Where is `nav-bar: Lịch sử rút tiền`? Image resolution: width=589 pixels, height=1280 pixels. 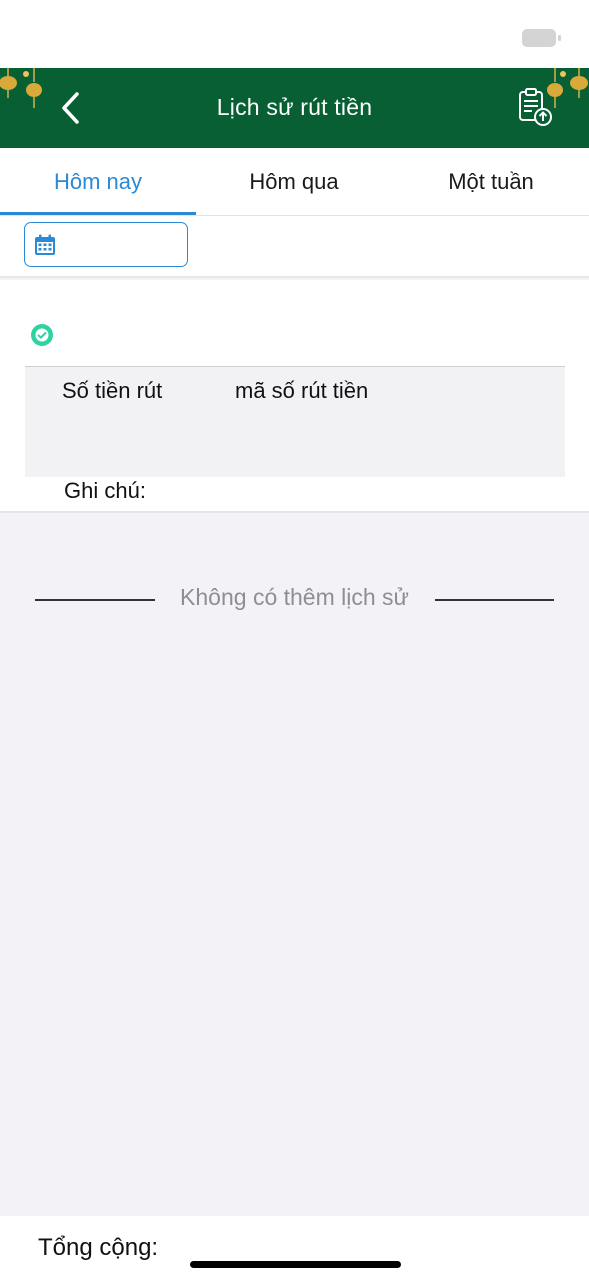 nav-bar: Lịch sử rút tiền is located at coordinates (294, 108).